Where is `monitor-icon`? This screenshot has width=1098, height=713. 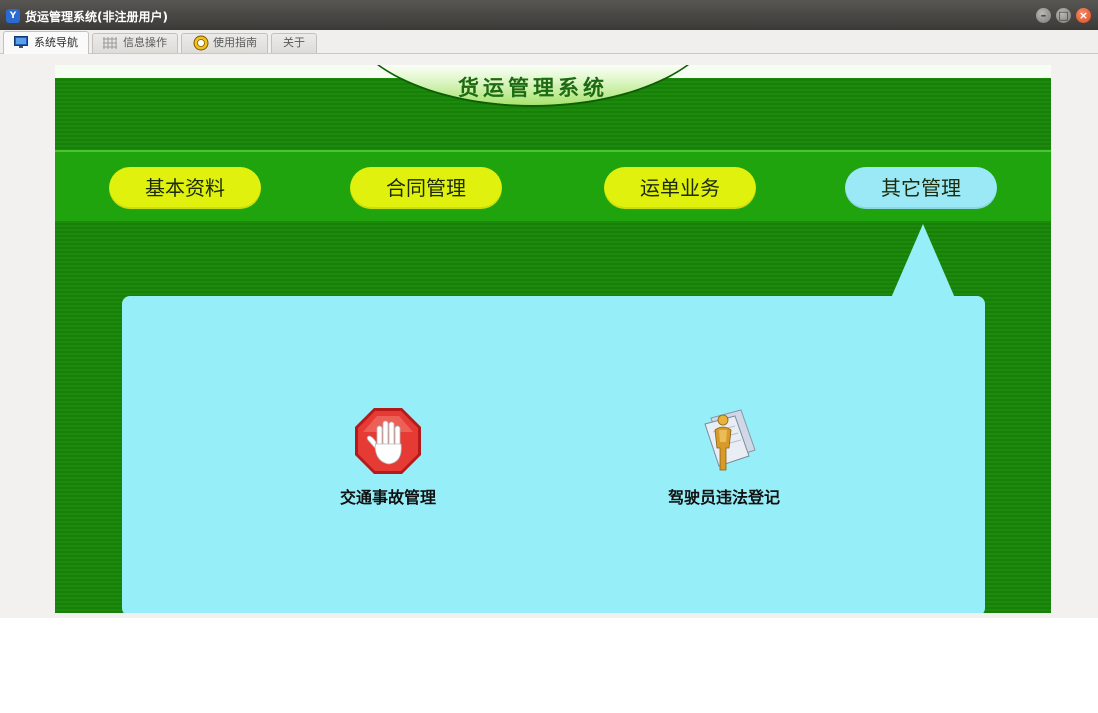 monitor-icon is located at coordinates (21, 42).